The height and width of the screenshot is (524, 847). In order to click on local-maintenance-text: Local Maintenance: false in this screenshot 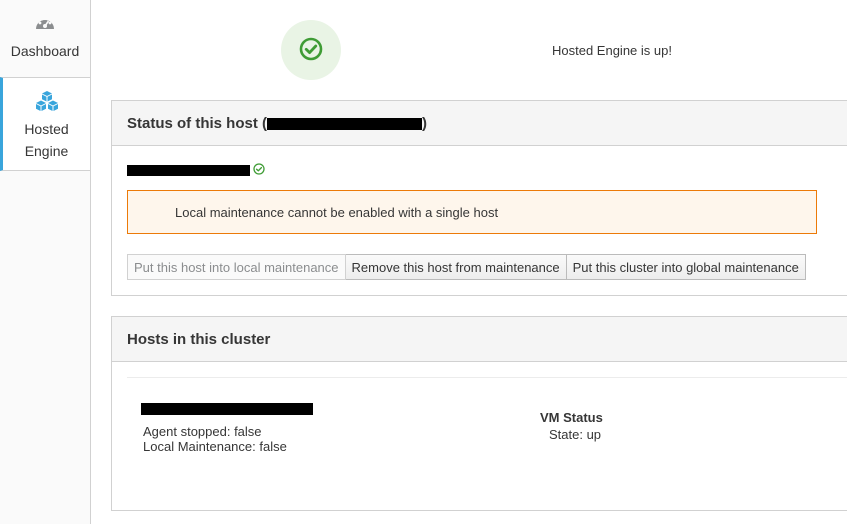, I will do `click(215, 446)`.